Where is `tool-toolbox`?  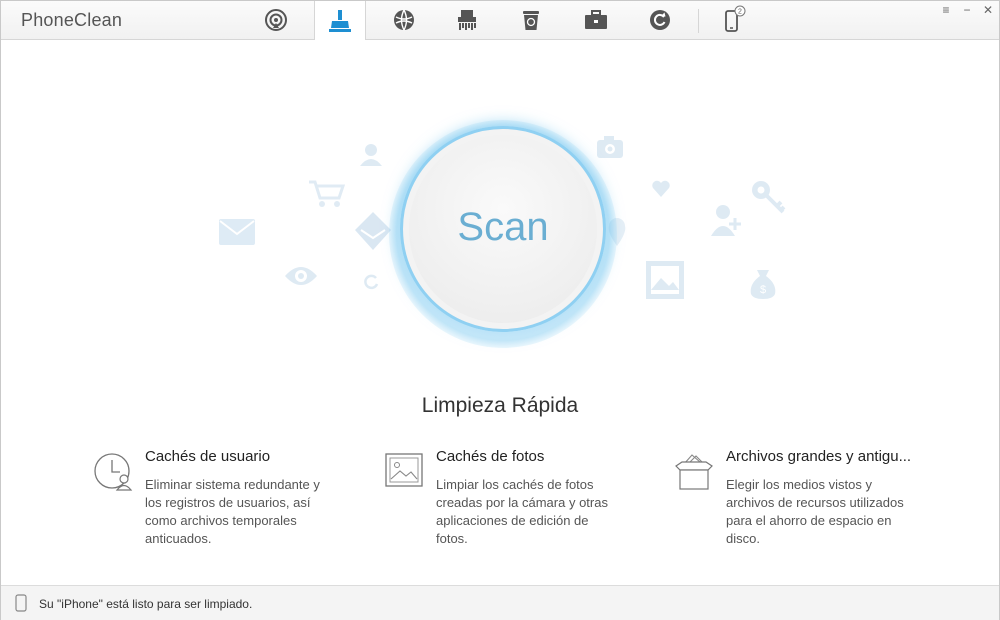 tool-toolbox is located at coordinates (596, 20).